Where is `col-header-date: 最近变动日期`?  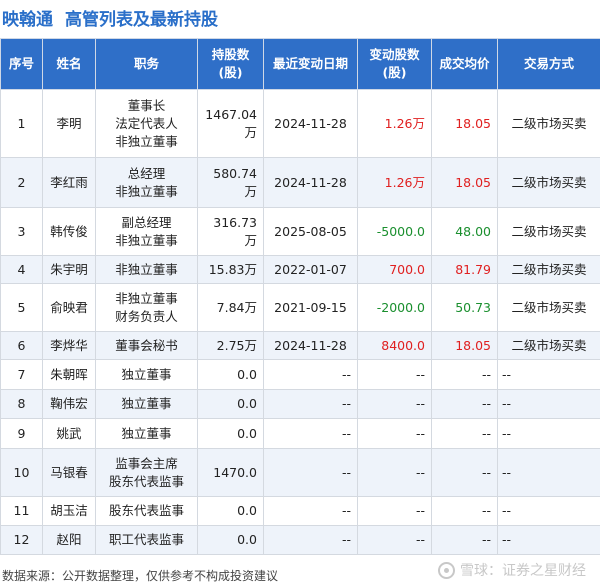
col-header-date: 最近变动日期 is located at coordinates (310, 64).